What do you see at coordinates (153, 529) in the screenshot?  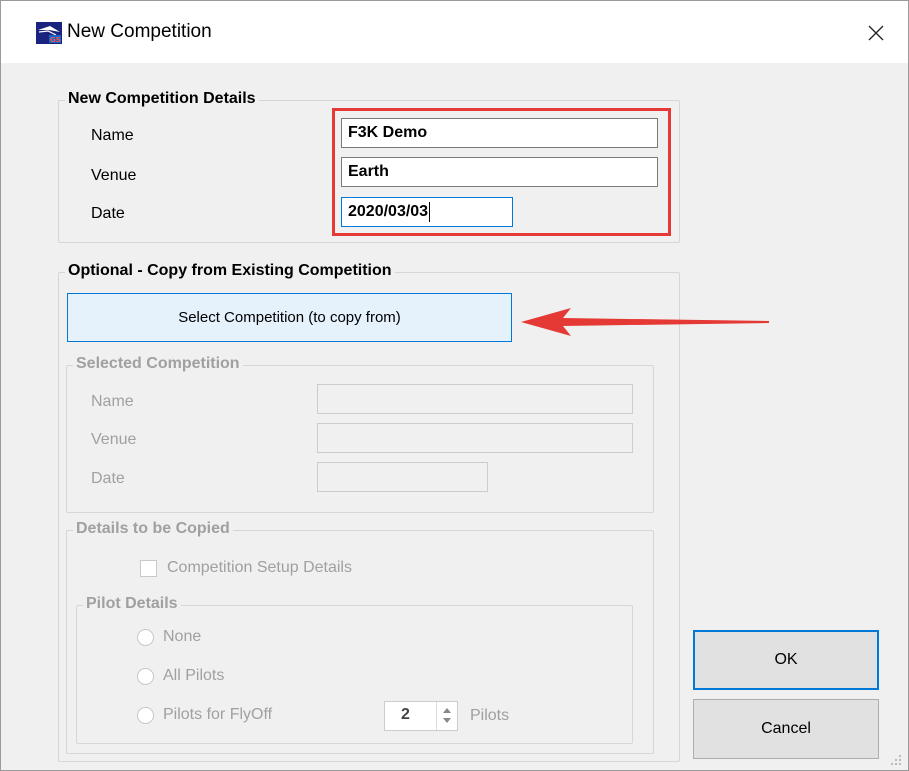 I see `details-to-copy-legend: Details to be Copied` at bounding box center [153, 529].